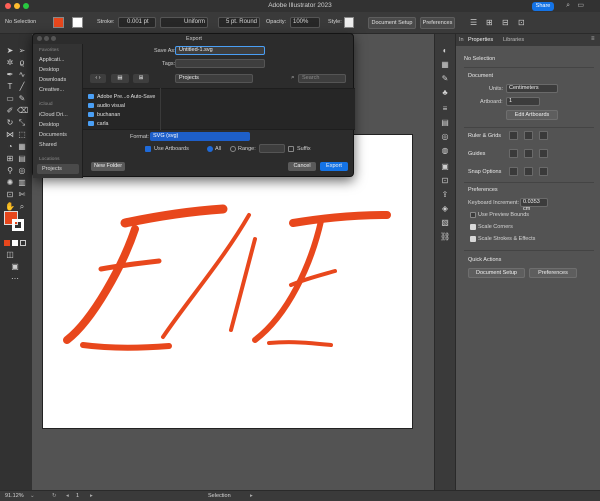  What do you see at coordinates (22, 86) in the screenshot?
I see `line-tool-icon: ╱` at bounding box center [22, 86].